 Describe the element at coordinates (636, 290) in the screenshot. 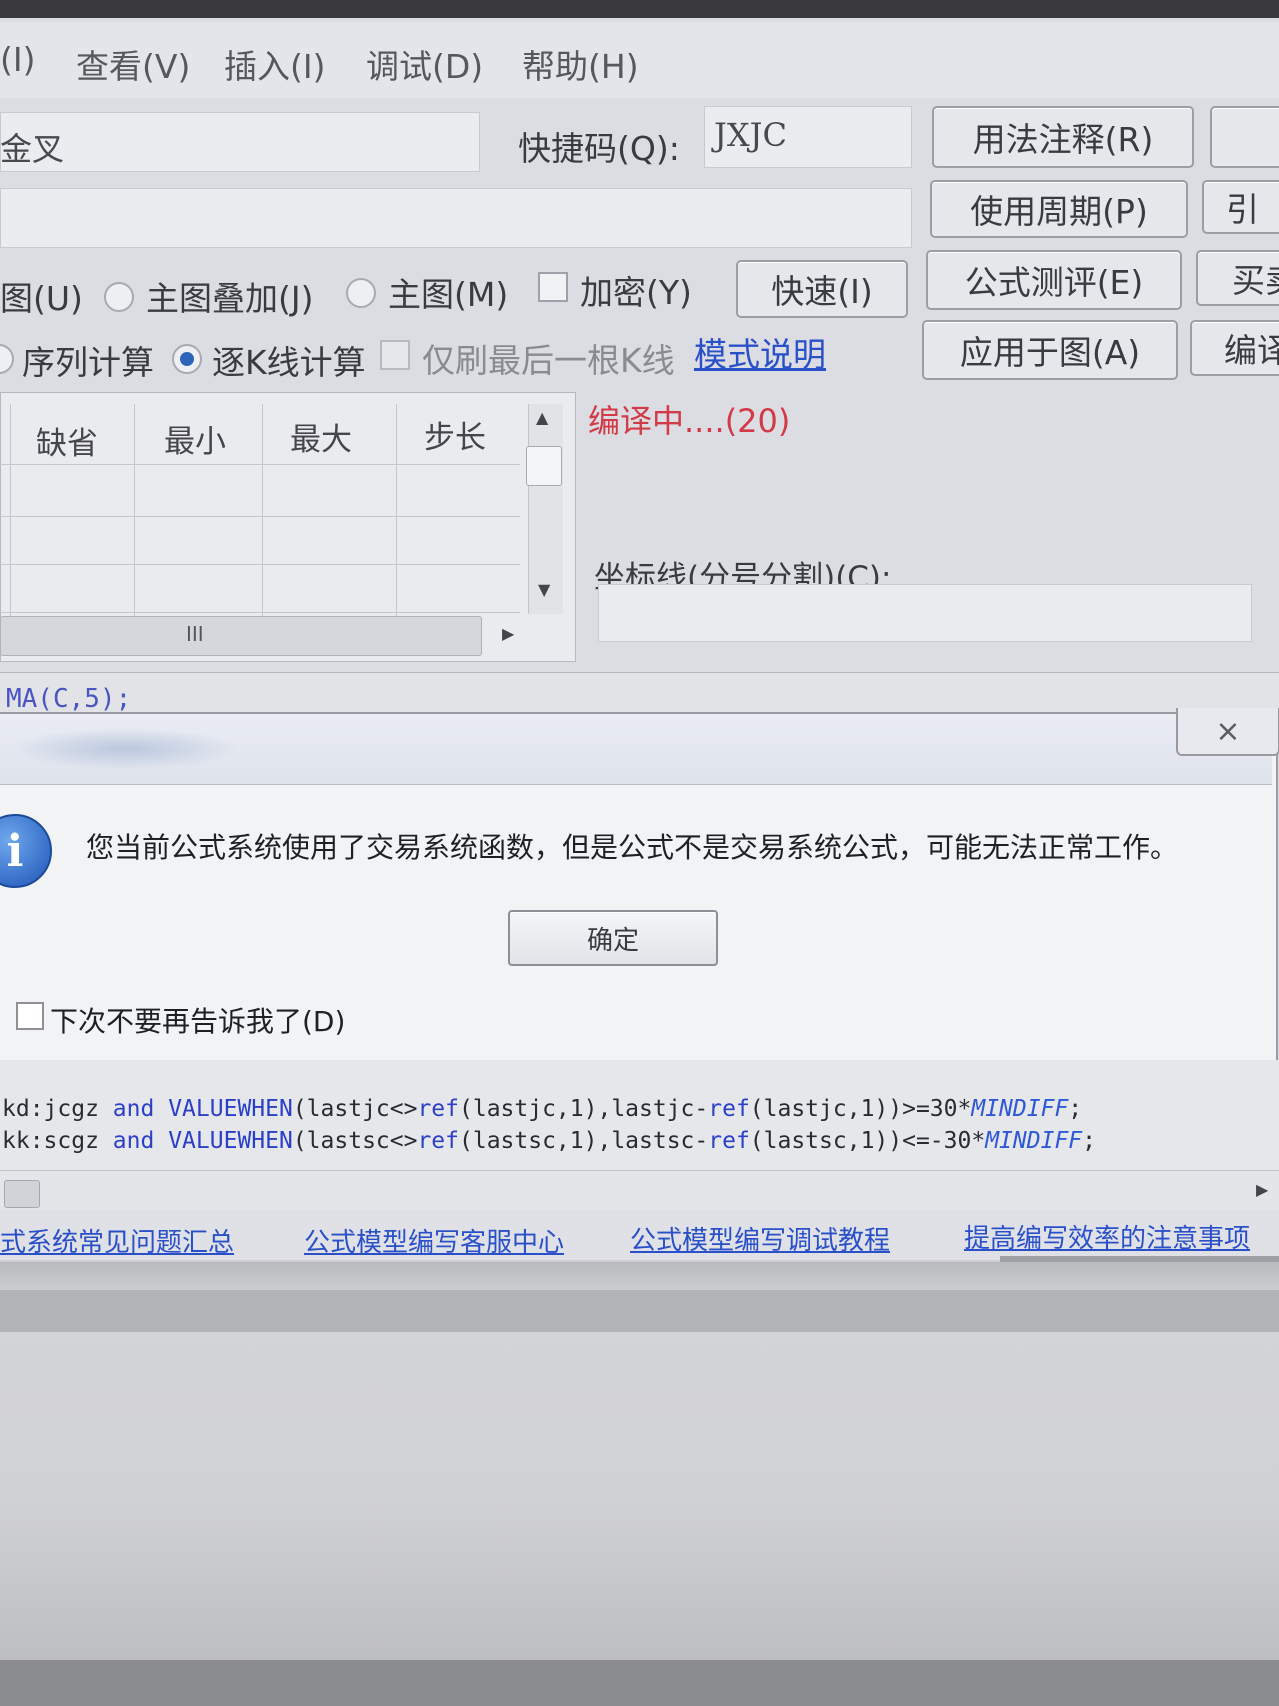

I see `encrypt-label: 加密(Y)` at that location.